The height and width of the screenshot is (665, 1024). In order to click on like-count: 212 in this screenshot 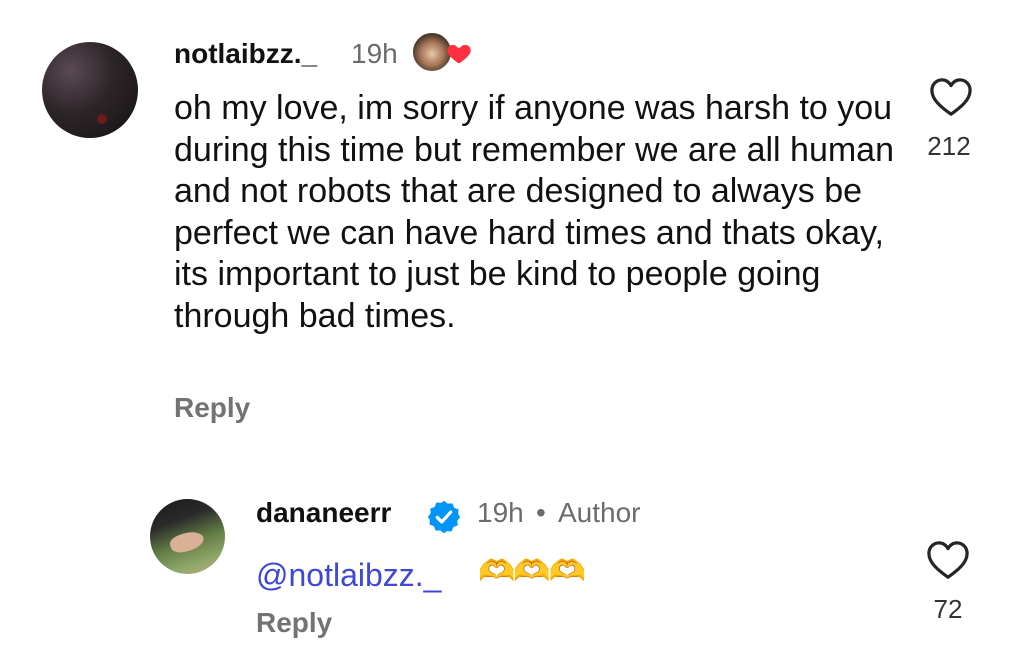, I will do `click(949, 146)`.